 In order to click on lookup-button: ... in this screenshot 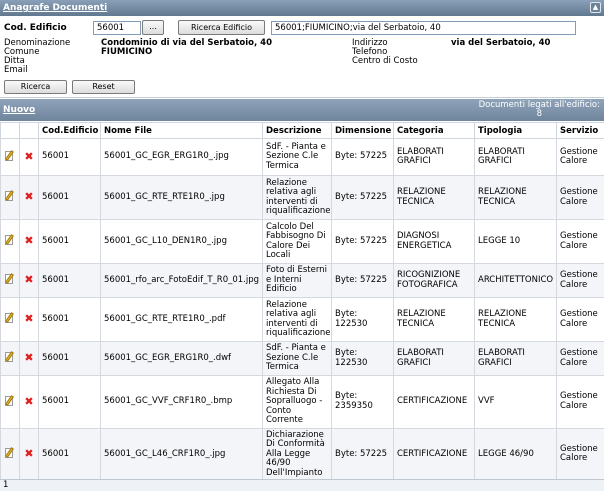, I will do `click(153, 27)`.